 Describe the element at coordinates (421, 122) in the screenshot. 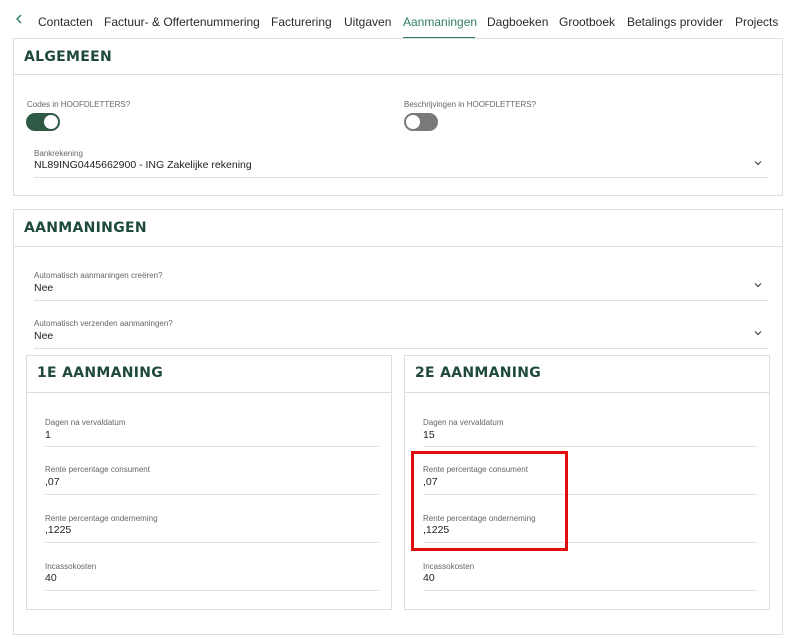

I see `beschrijvingen-hoofdletters-toggle` at that location.